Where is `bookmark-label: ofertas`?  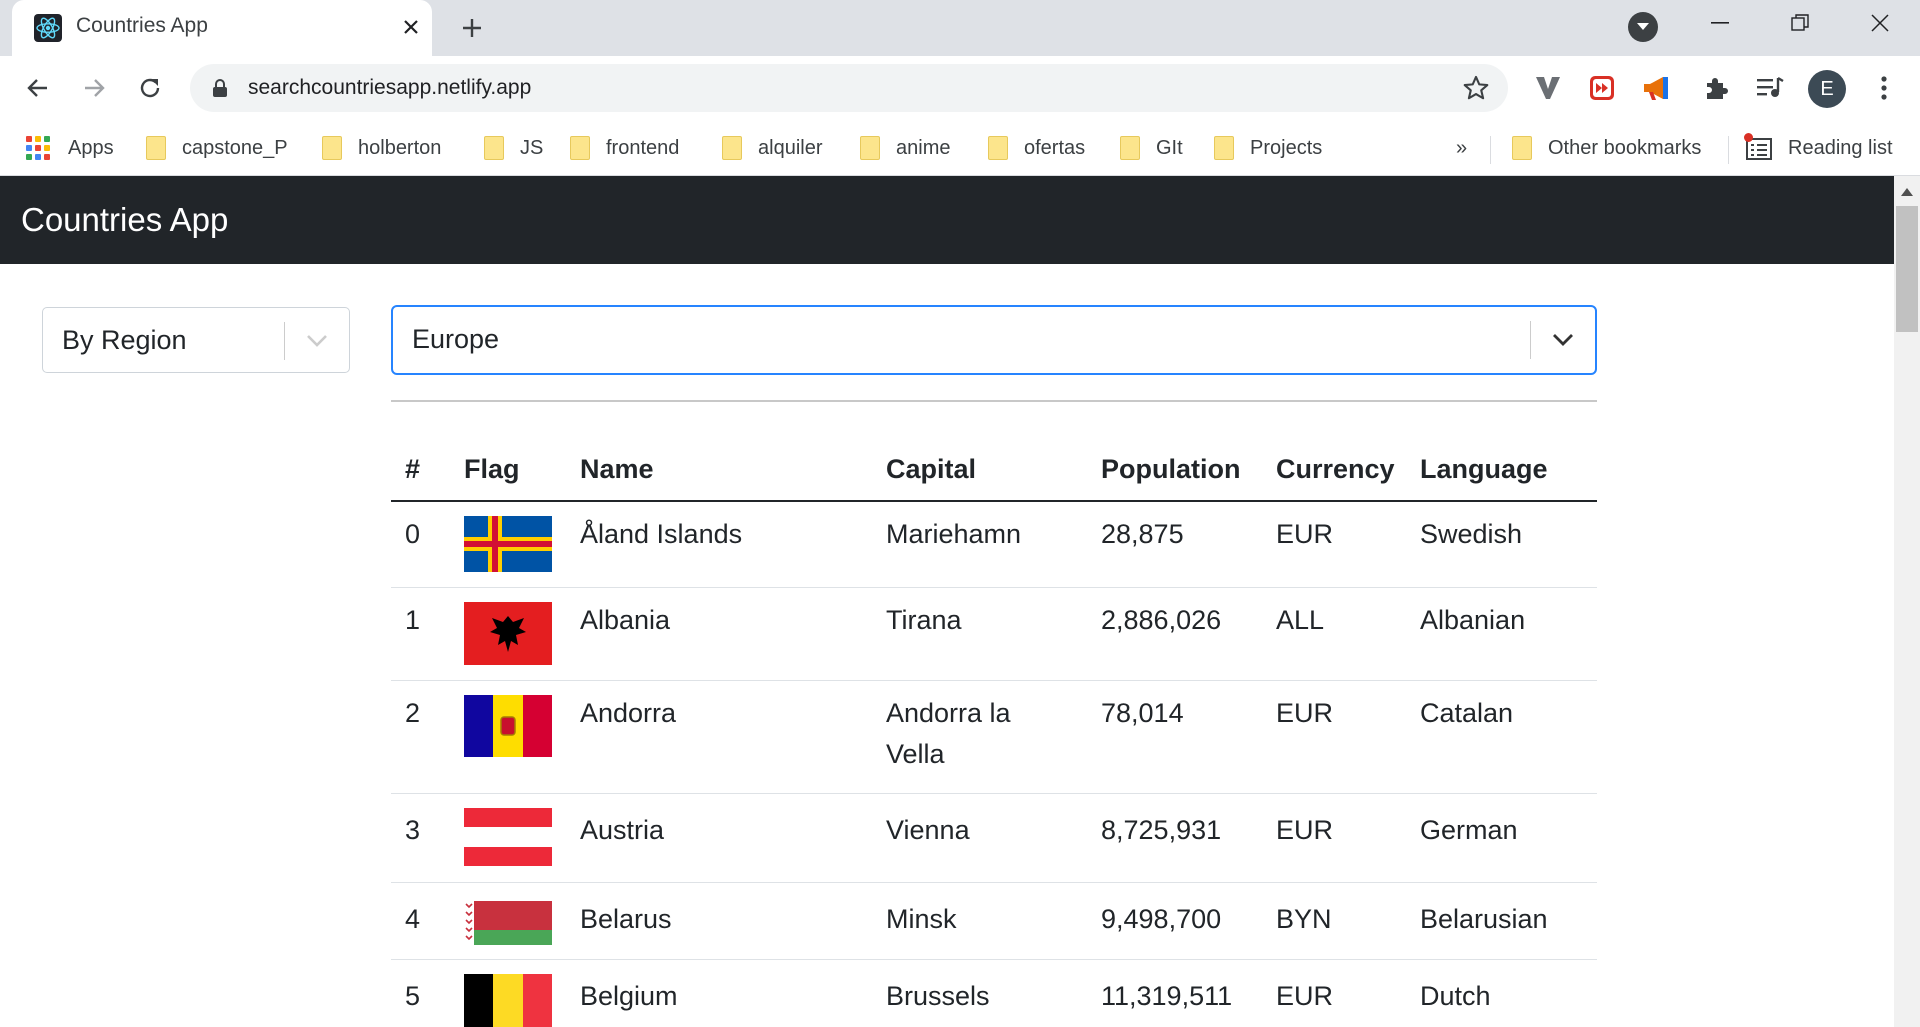
bookmark-label: ofertas is located at coordinates (1055, 147).